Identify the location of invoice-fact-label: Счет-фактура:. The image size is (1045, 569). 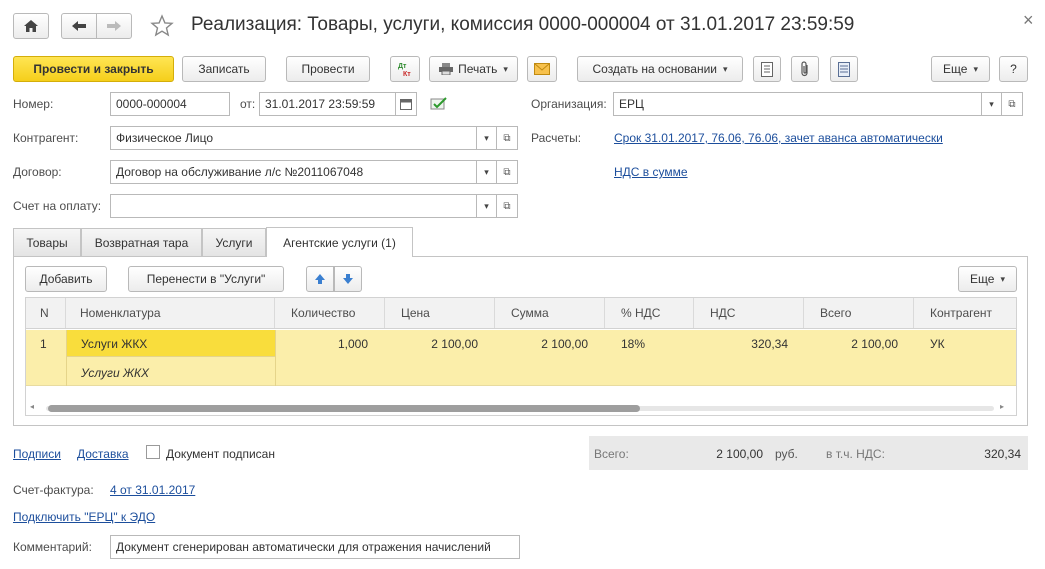
(53, 490).